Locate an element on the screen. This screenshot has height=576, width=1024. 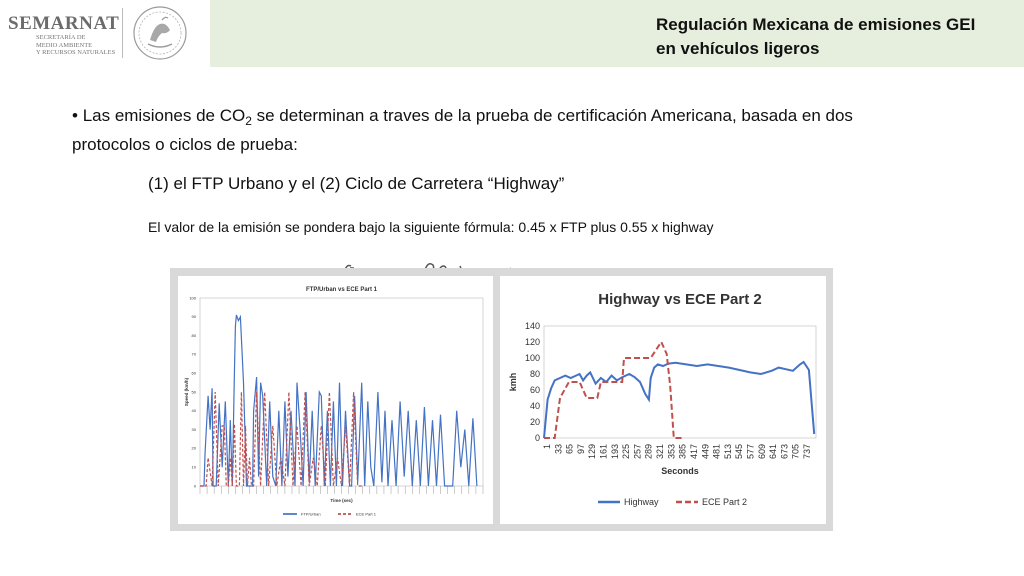
y-tick-label: 120 is located at coordinates (532, 342).